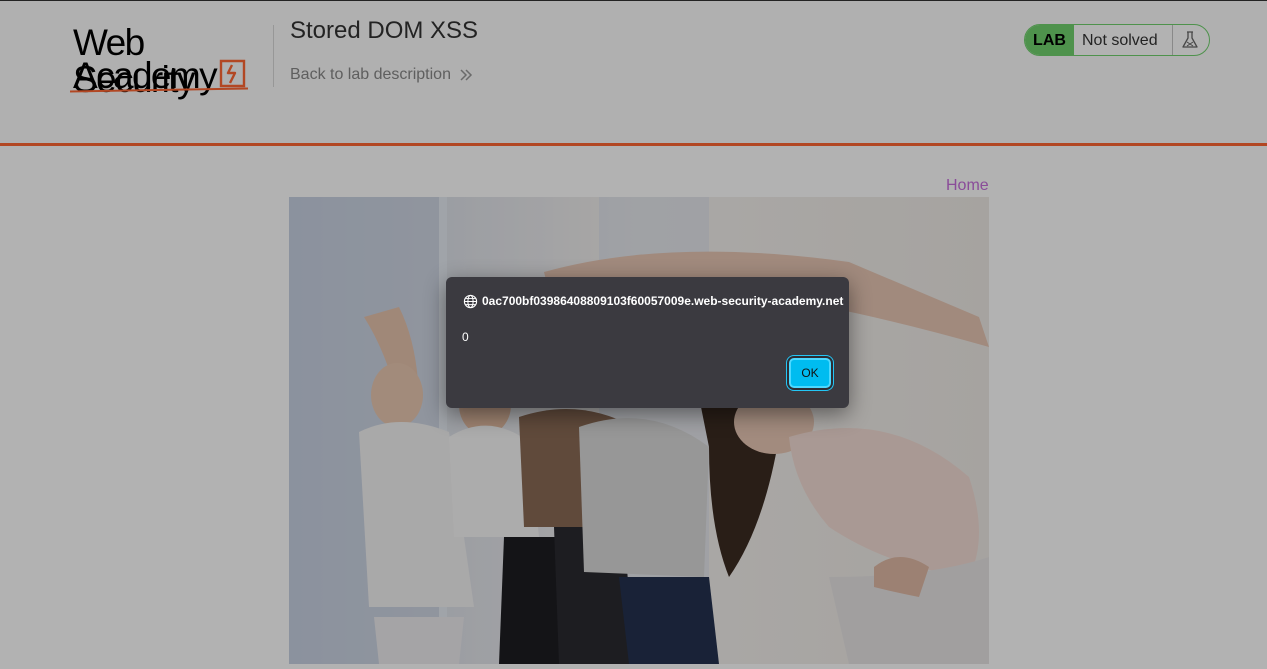 The image size is (1267, 669). Describe the element at coordinates (470, 301) in the screenshot. I see `globe-icon` at that location.